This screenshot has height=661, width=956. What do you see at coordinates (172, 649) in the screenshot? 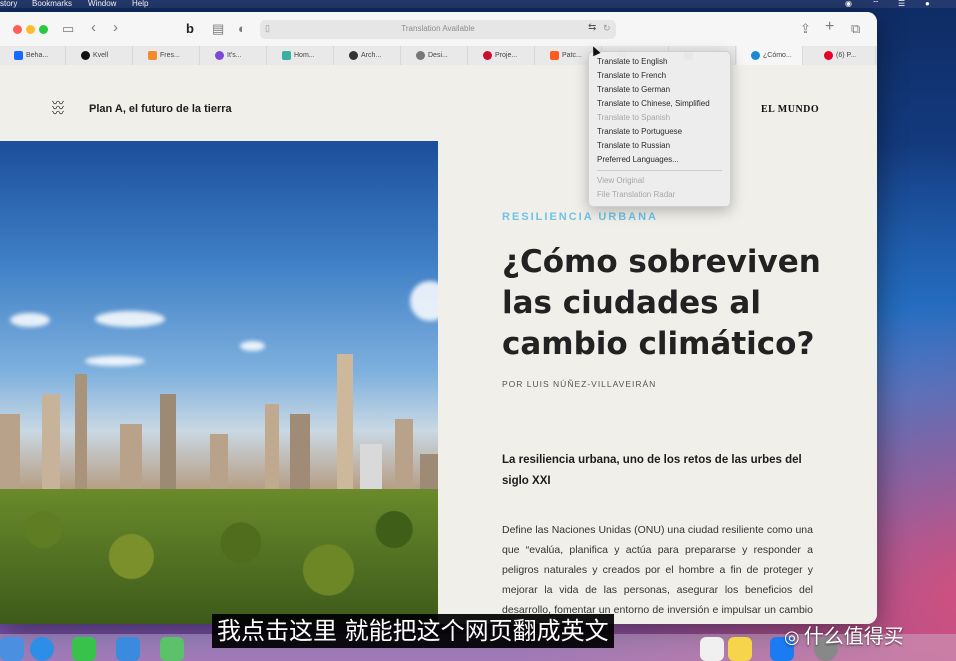
I see `dock-maps-icon` at bounding box center [172, 649].